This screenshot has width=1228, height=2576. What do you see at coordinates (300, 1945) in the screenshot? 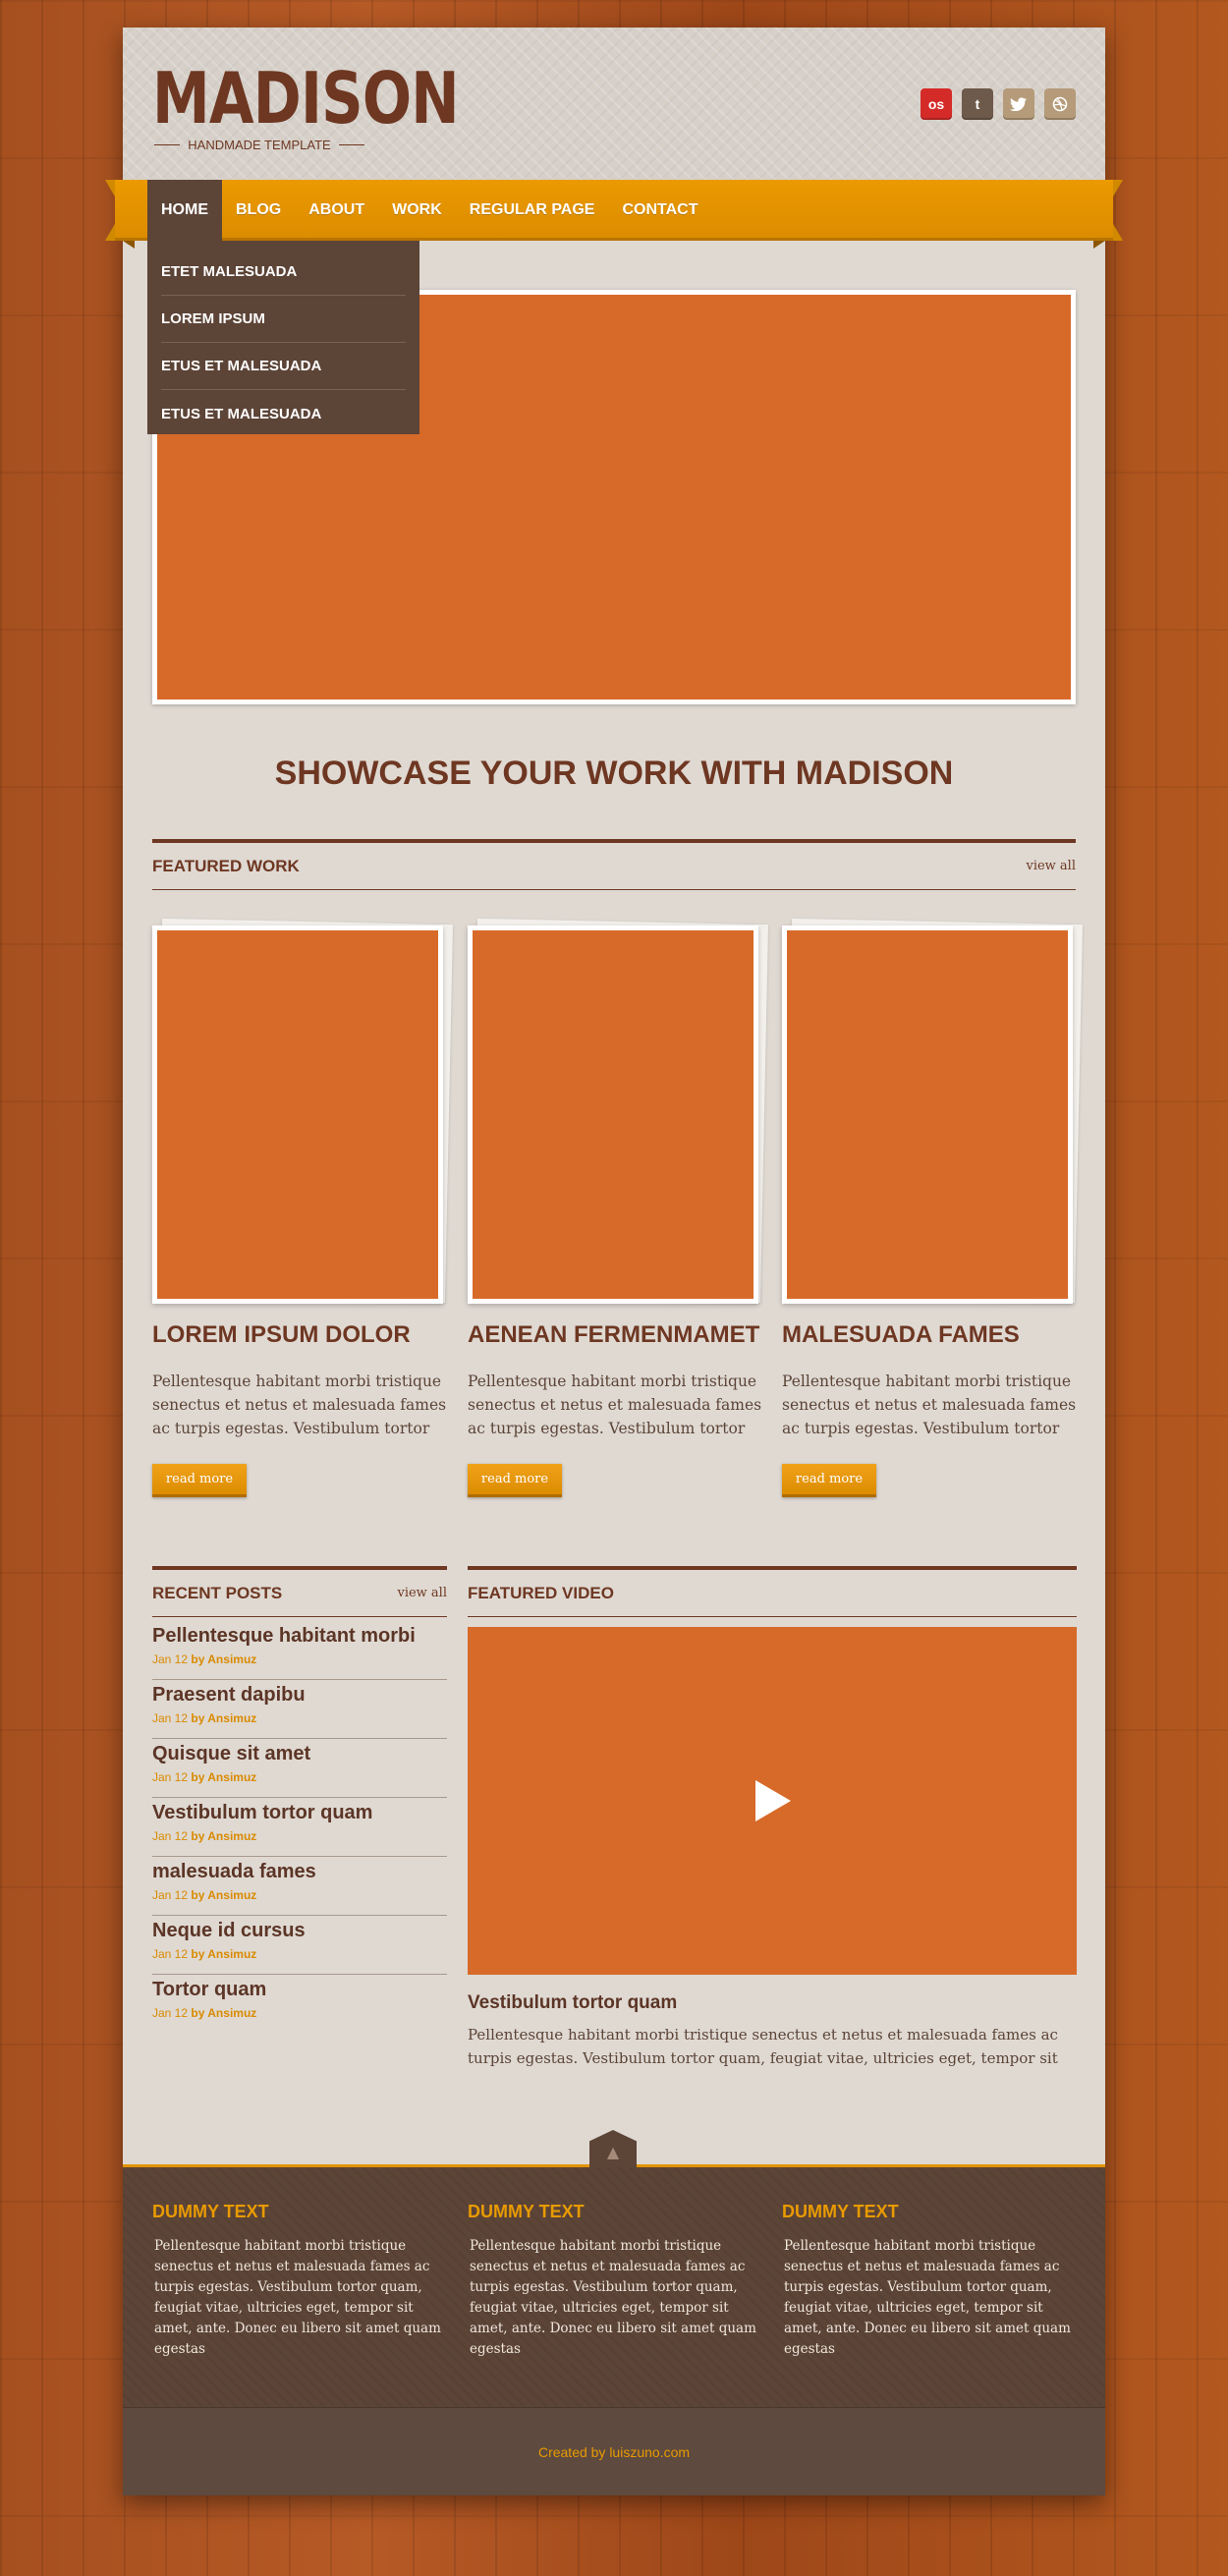
I see `list-item: Neque id cursus Jan 12 by Ansimuz` at bounding box center [300, 1945].